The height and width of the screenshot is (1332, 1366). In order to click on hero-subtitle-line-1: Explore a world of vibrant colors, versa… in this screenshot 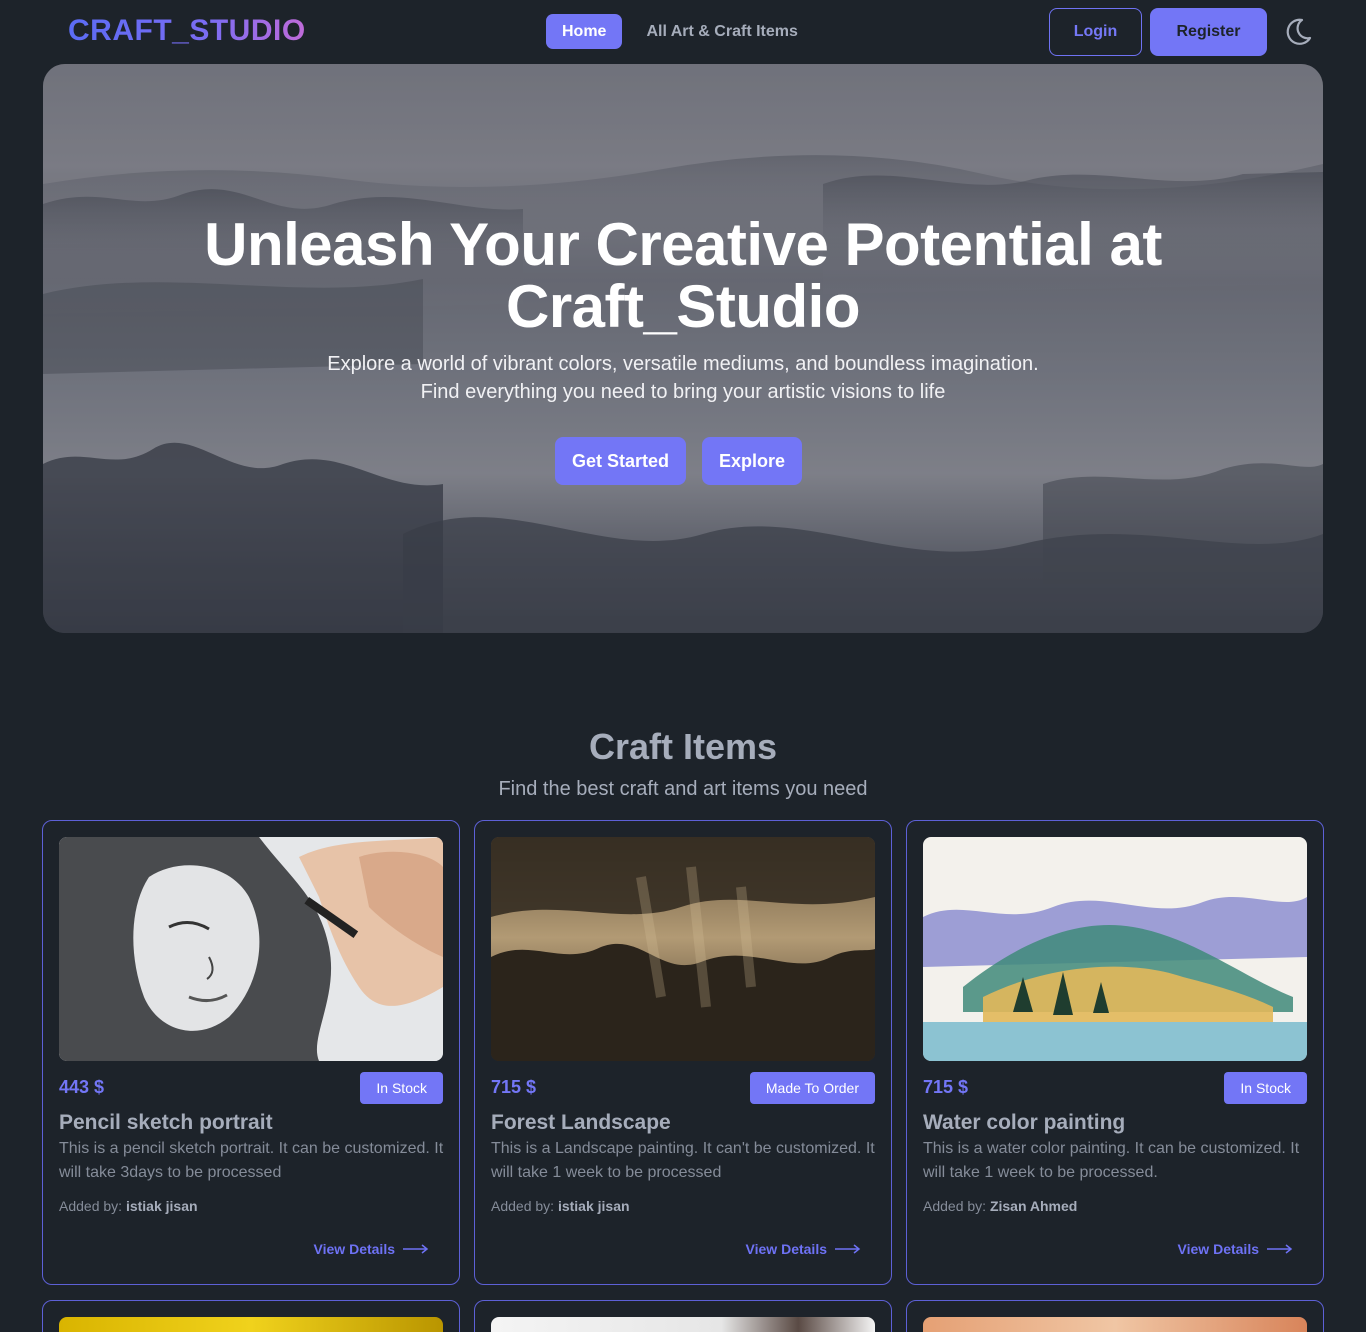, I will do `click(683, 364)`.